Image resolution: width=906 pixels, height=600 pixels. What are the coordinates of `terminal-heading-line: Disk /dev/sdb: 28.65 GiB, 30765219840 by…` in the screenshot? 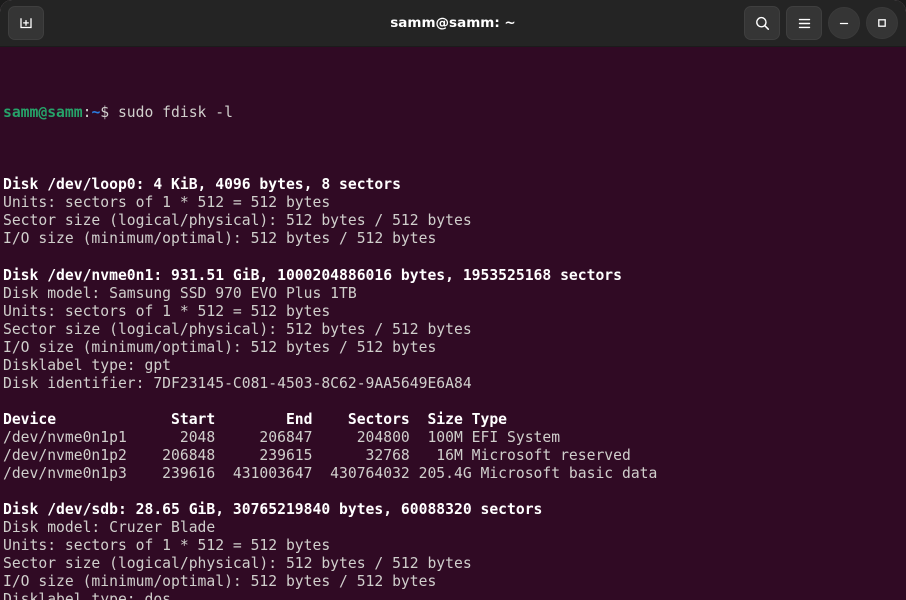 It's located at (273, 510).